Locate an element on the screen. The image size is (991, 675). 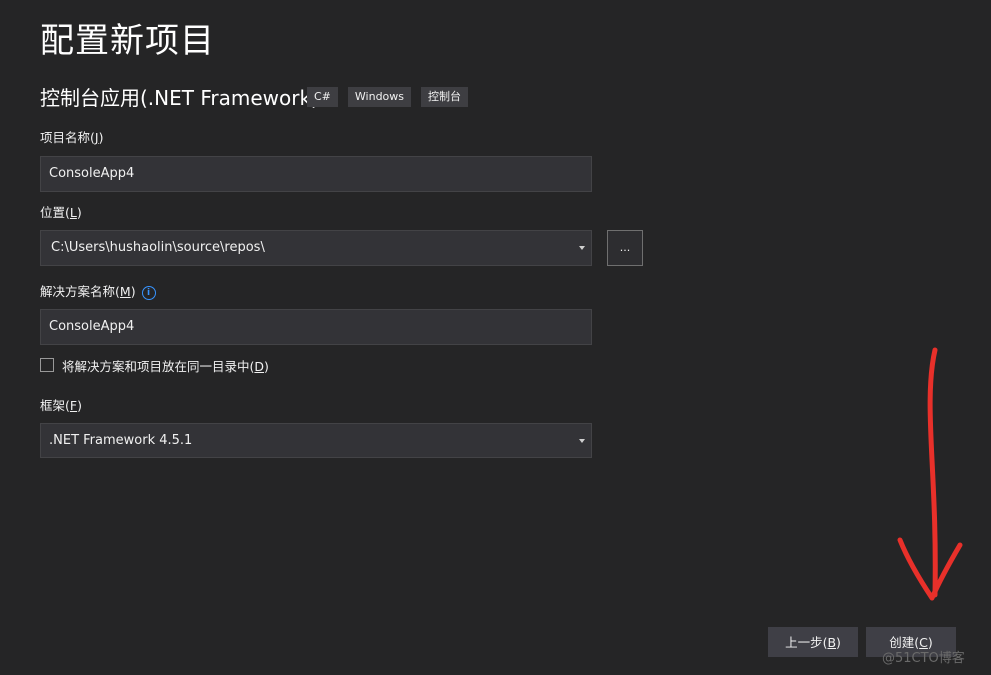
framework-label: 框架(F) is located at coordinates (61, 405).